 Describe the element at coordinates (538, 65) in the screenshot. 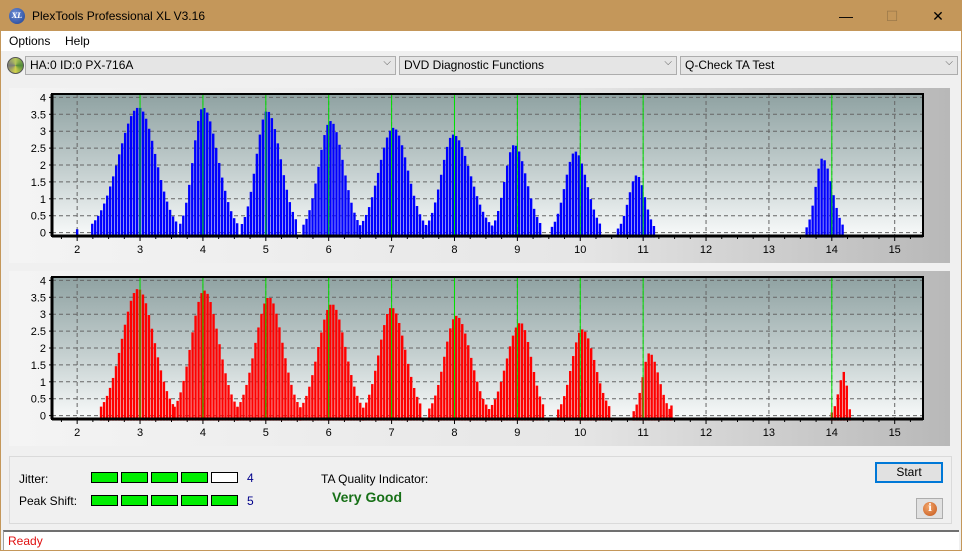

I see `function-select: DVD Diagnostic Functions ⌵` at that location.